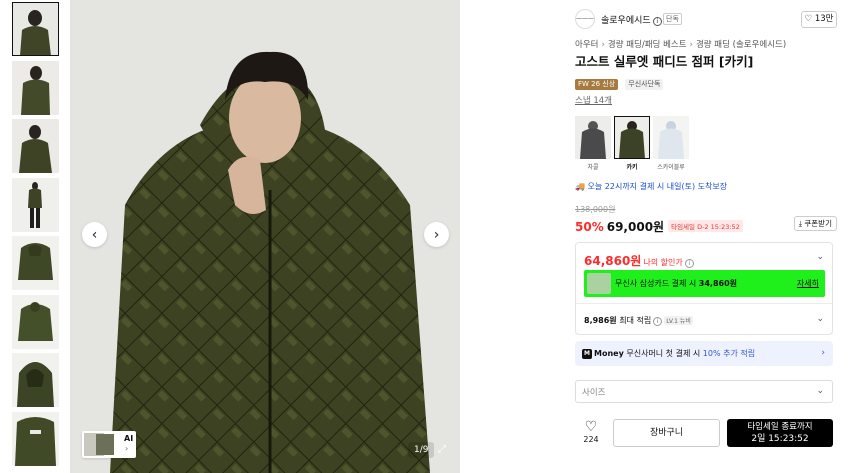 This screenshot has width=850, height=473. I want to click on option-khaki, so click(632, 137).